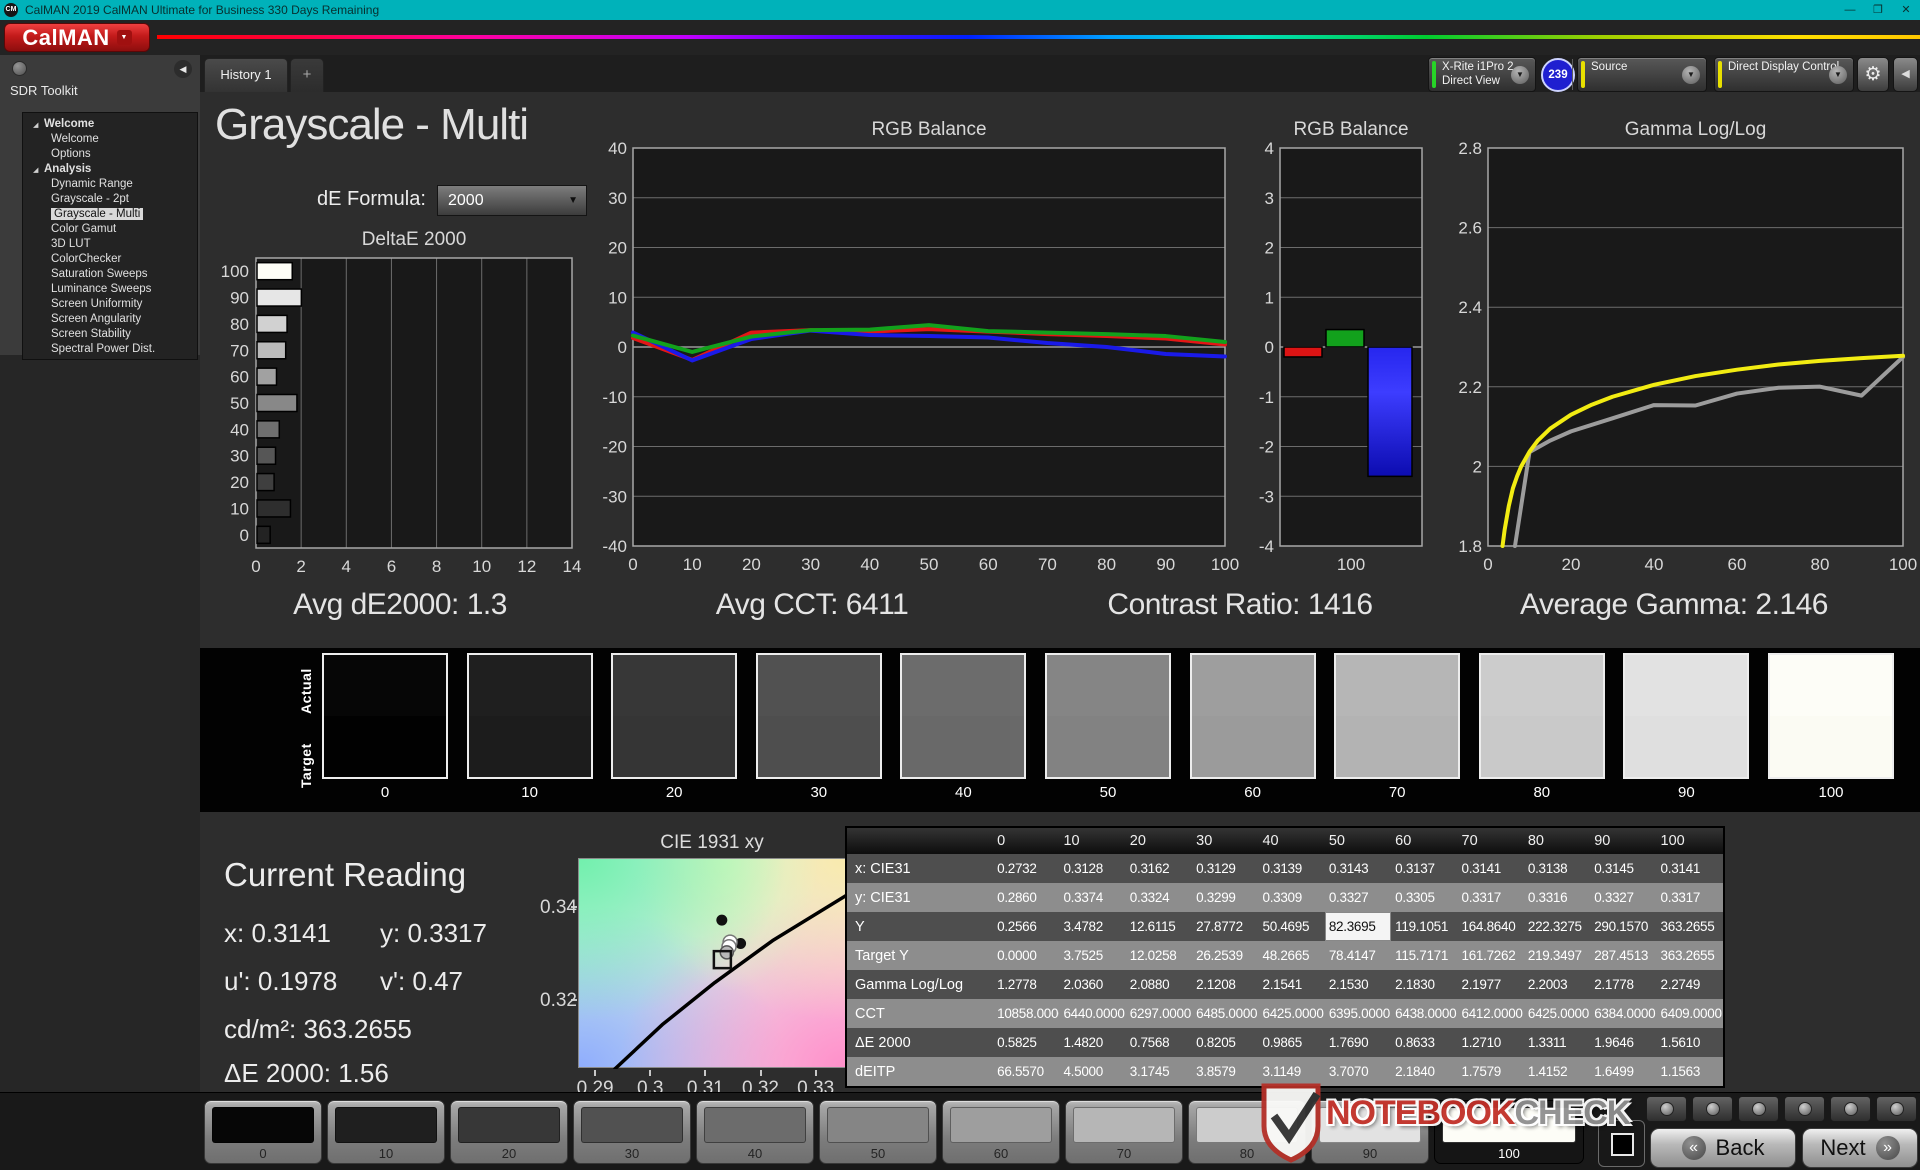 The width and height of the screenshot is (1920, 1170). Describe the element at coordinates (1225, 926) in the screenshot. I see `table-cell: 27.8772` at that location.